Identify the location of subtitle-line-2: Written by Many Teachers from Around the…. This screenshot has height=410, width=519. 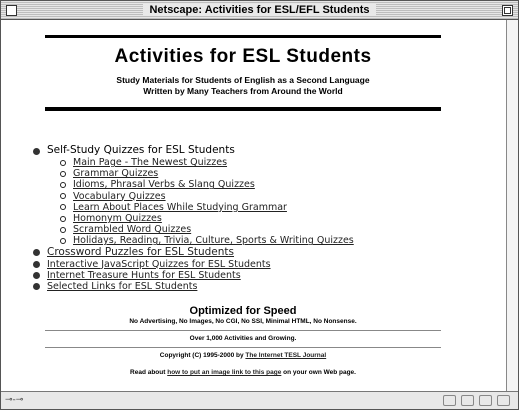
(243, 91).